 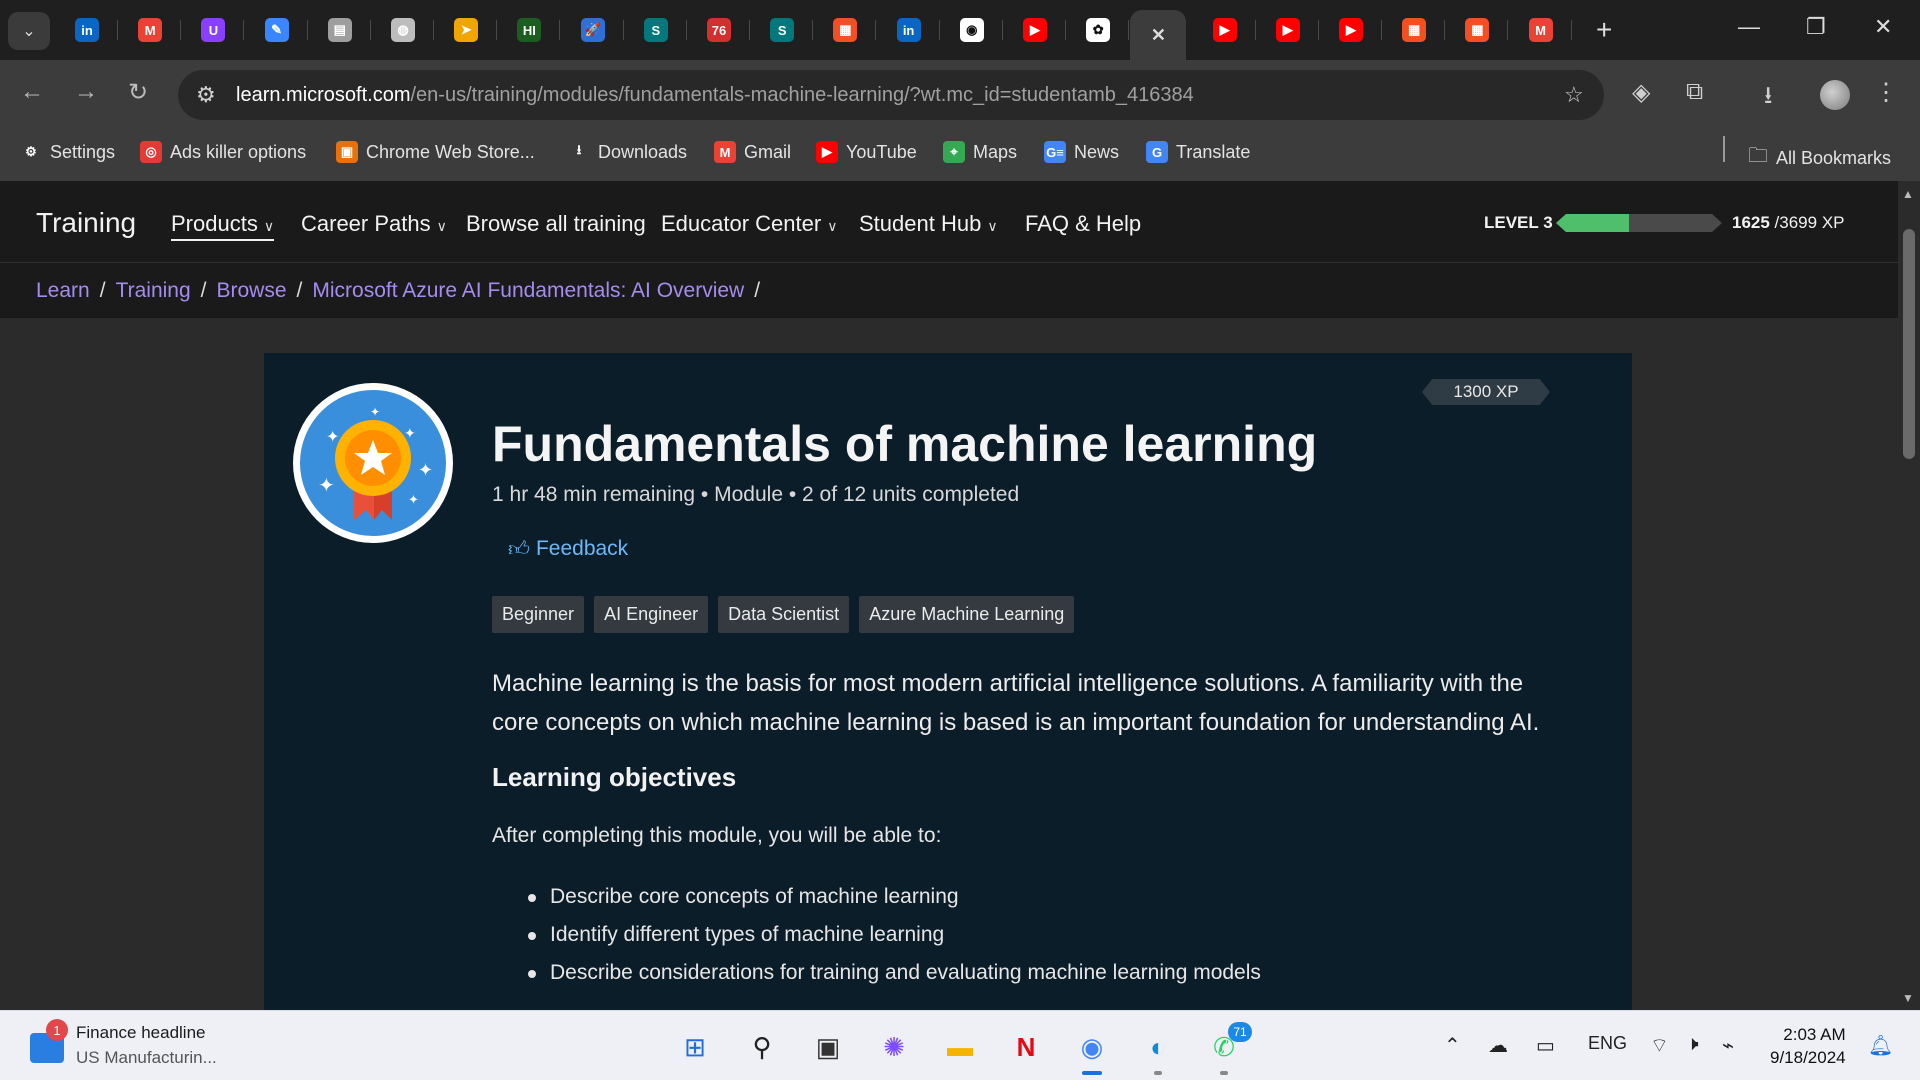 I want to click on tag-chip: AI Engineer, so click(x=651, y=614).